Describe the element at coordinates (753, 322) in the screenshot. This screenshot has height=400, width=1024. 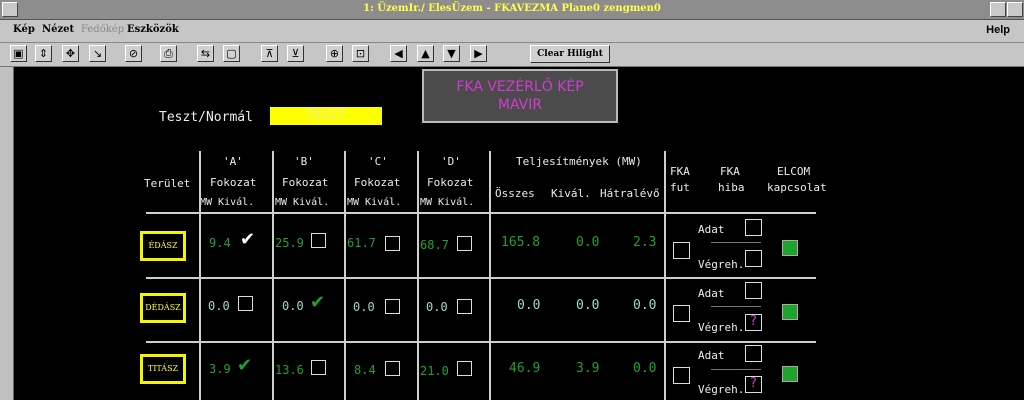
I see `row2-vegreh-question-icon: ?` at that location.